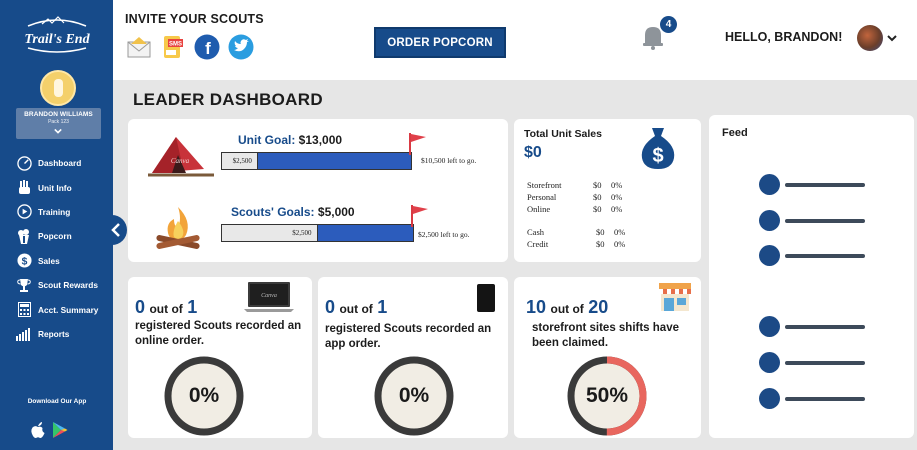 The width and height of the screenshot is (917, 450). I want to click on nav-dashboard: Dashboard, so click(57, 163).